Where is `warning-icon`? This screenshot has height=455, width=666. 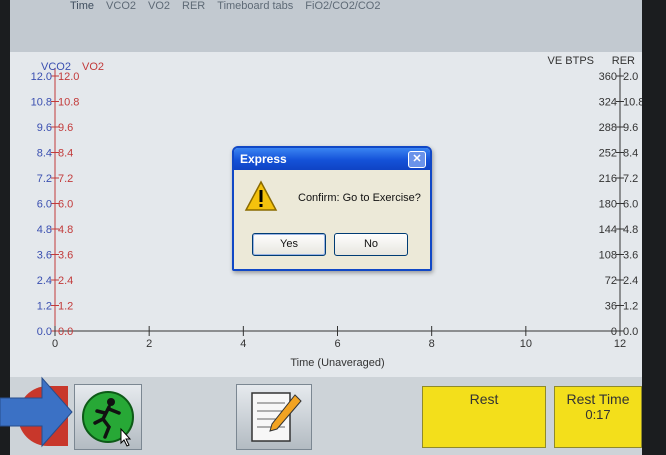
warning-icon is located at coordinates (261, 195).